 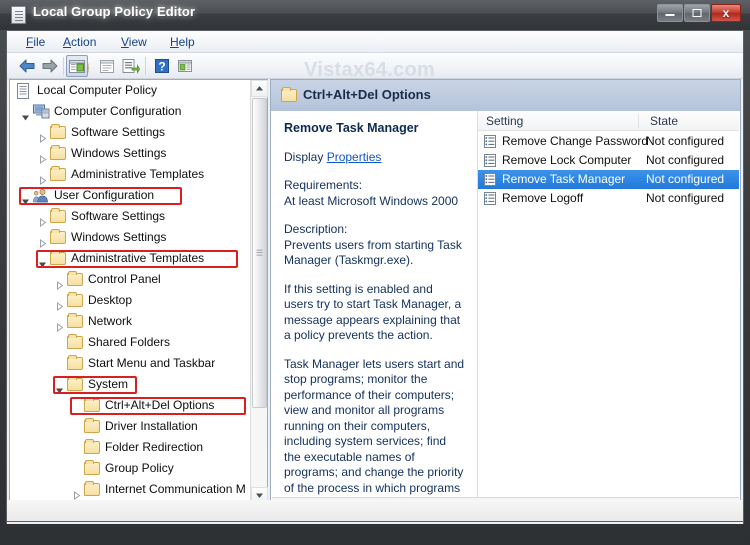 What do you see at coordinates (304, 156) in the screenshot?
I see `display-label: Display` at bounding box center [304, 156].